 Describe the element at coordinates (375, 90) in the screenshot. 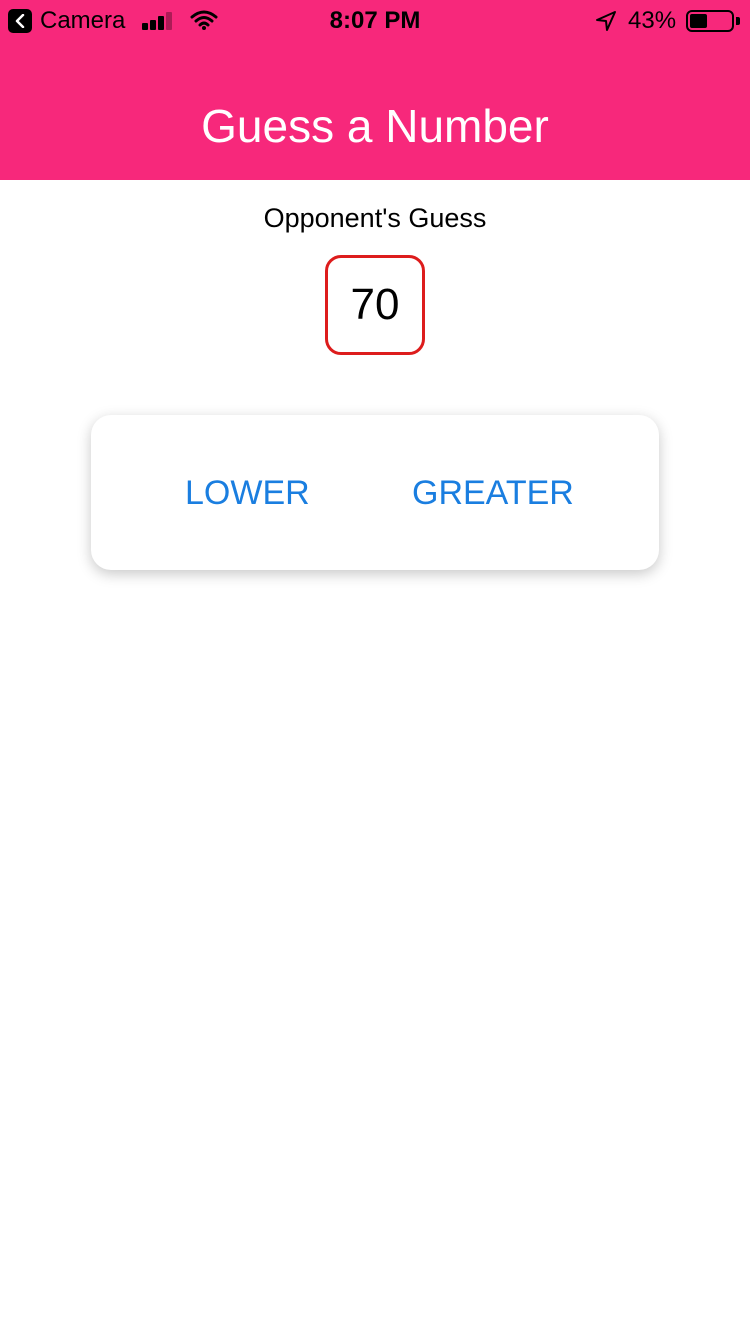

I see `header-background: Camera 8:07 PM 43% Guess a Number` at that location.